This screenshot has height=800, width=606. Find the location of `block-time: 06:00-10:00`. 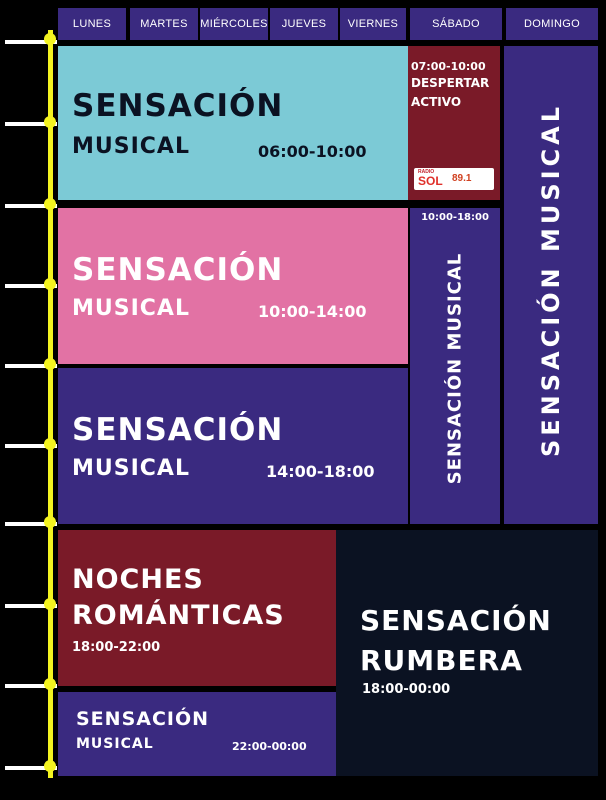

block-time: 06:00-10:00 is located at coordinates (312, 151).